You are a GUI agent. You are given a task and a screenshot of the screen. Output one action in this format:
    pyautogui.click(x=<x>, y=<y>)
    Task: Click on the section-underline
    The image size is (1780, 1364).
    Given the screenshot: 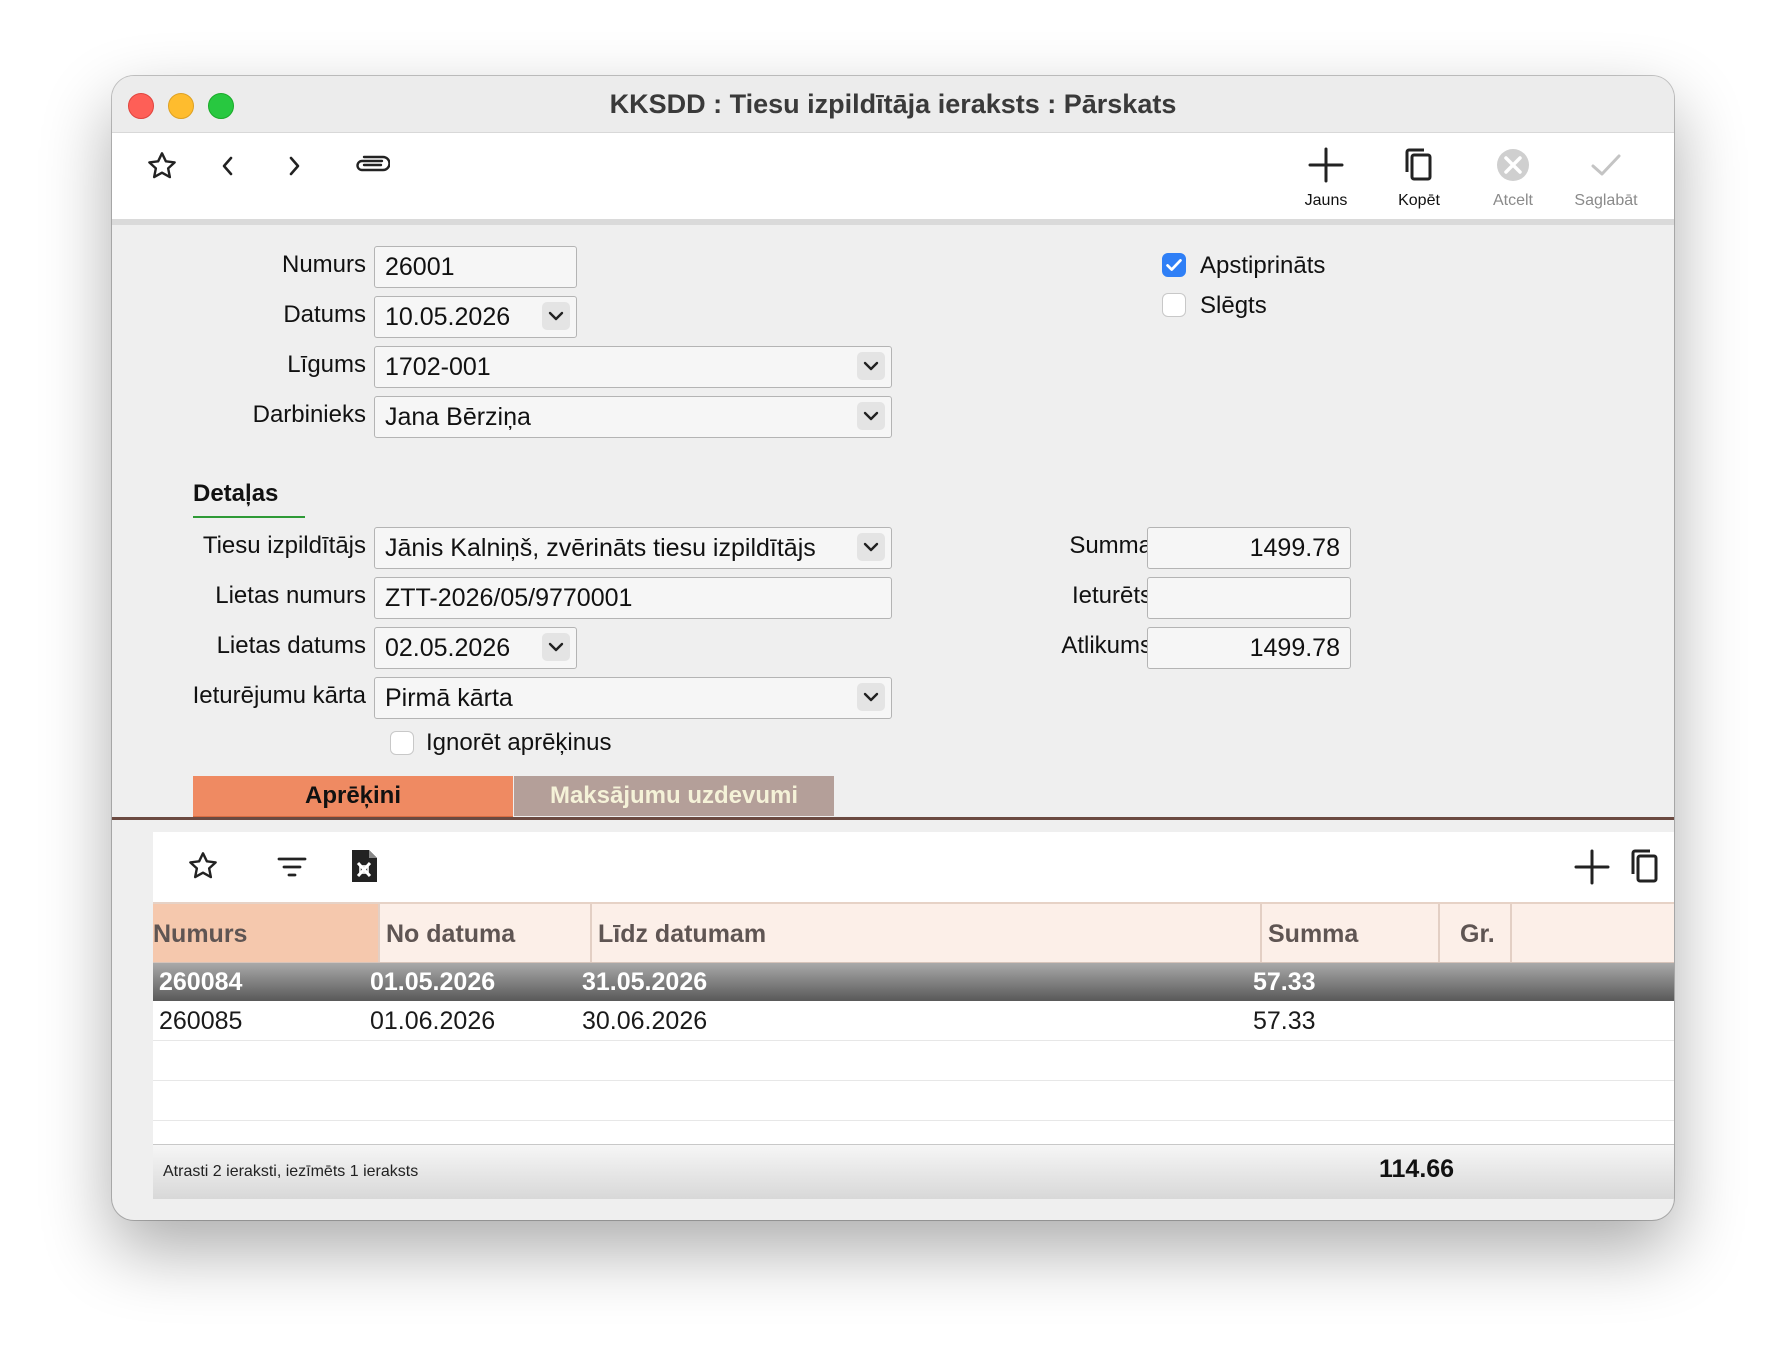 What is the action you would take?
    pyautogui.click(x=249, y=517)
    